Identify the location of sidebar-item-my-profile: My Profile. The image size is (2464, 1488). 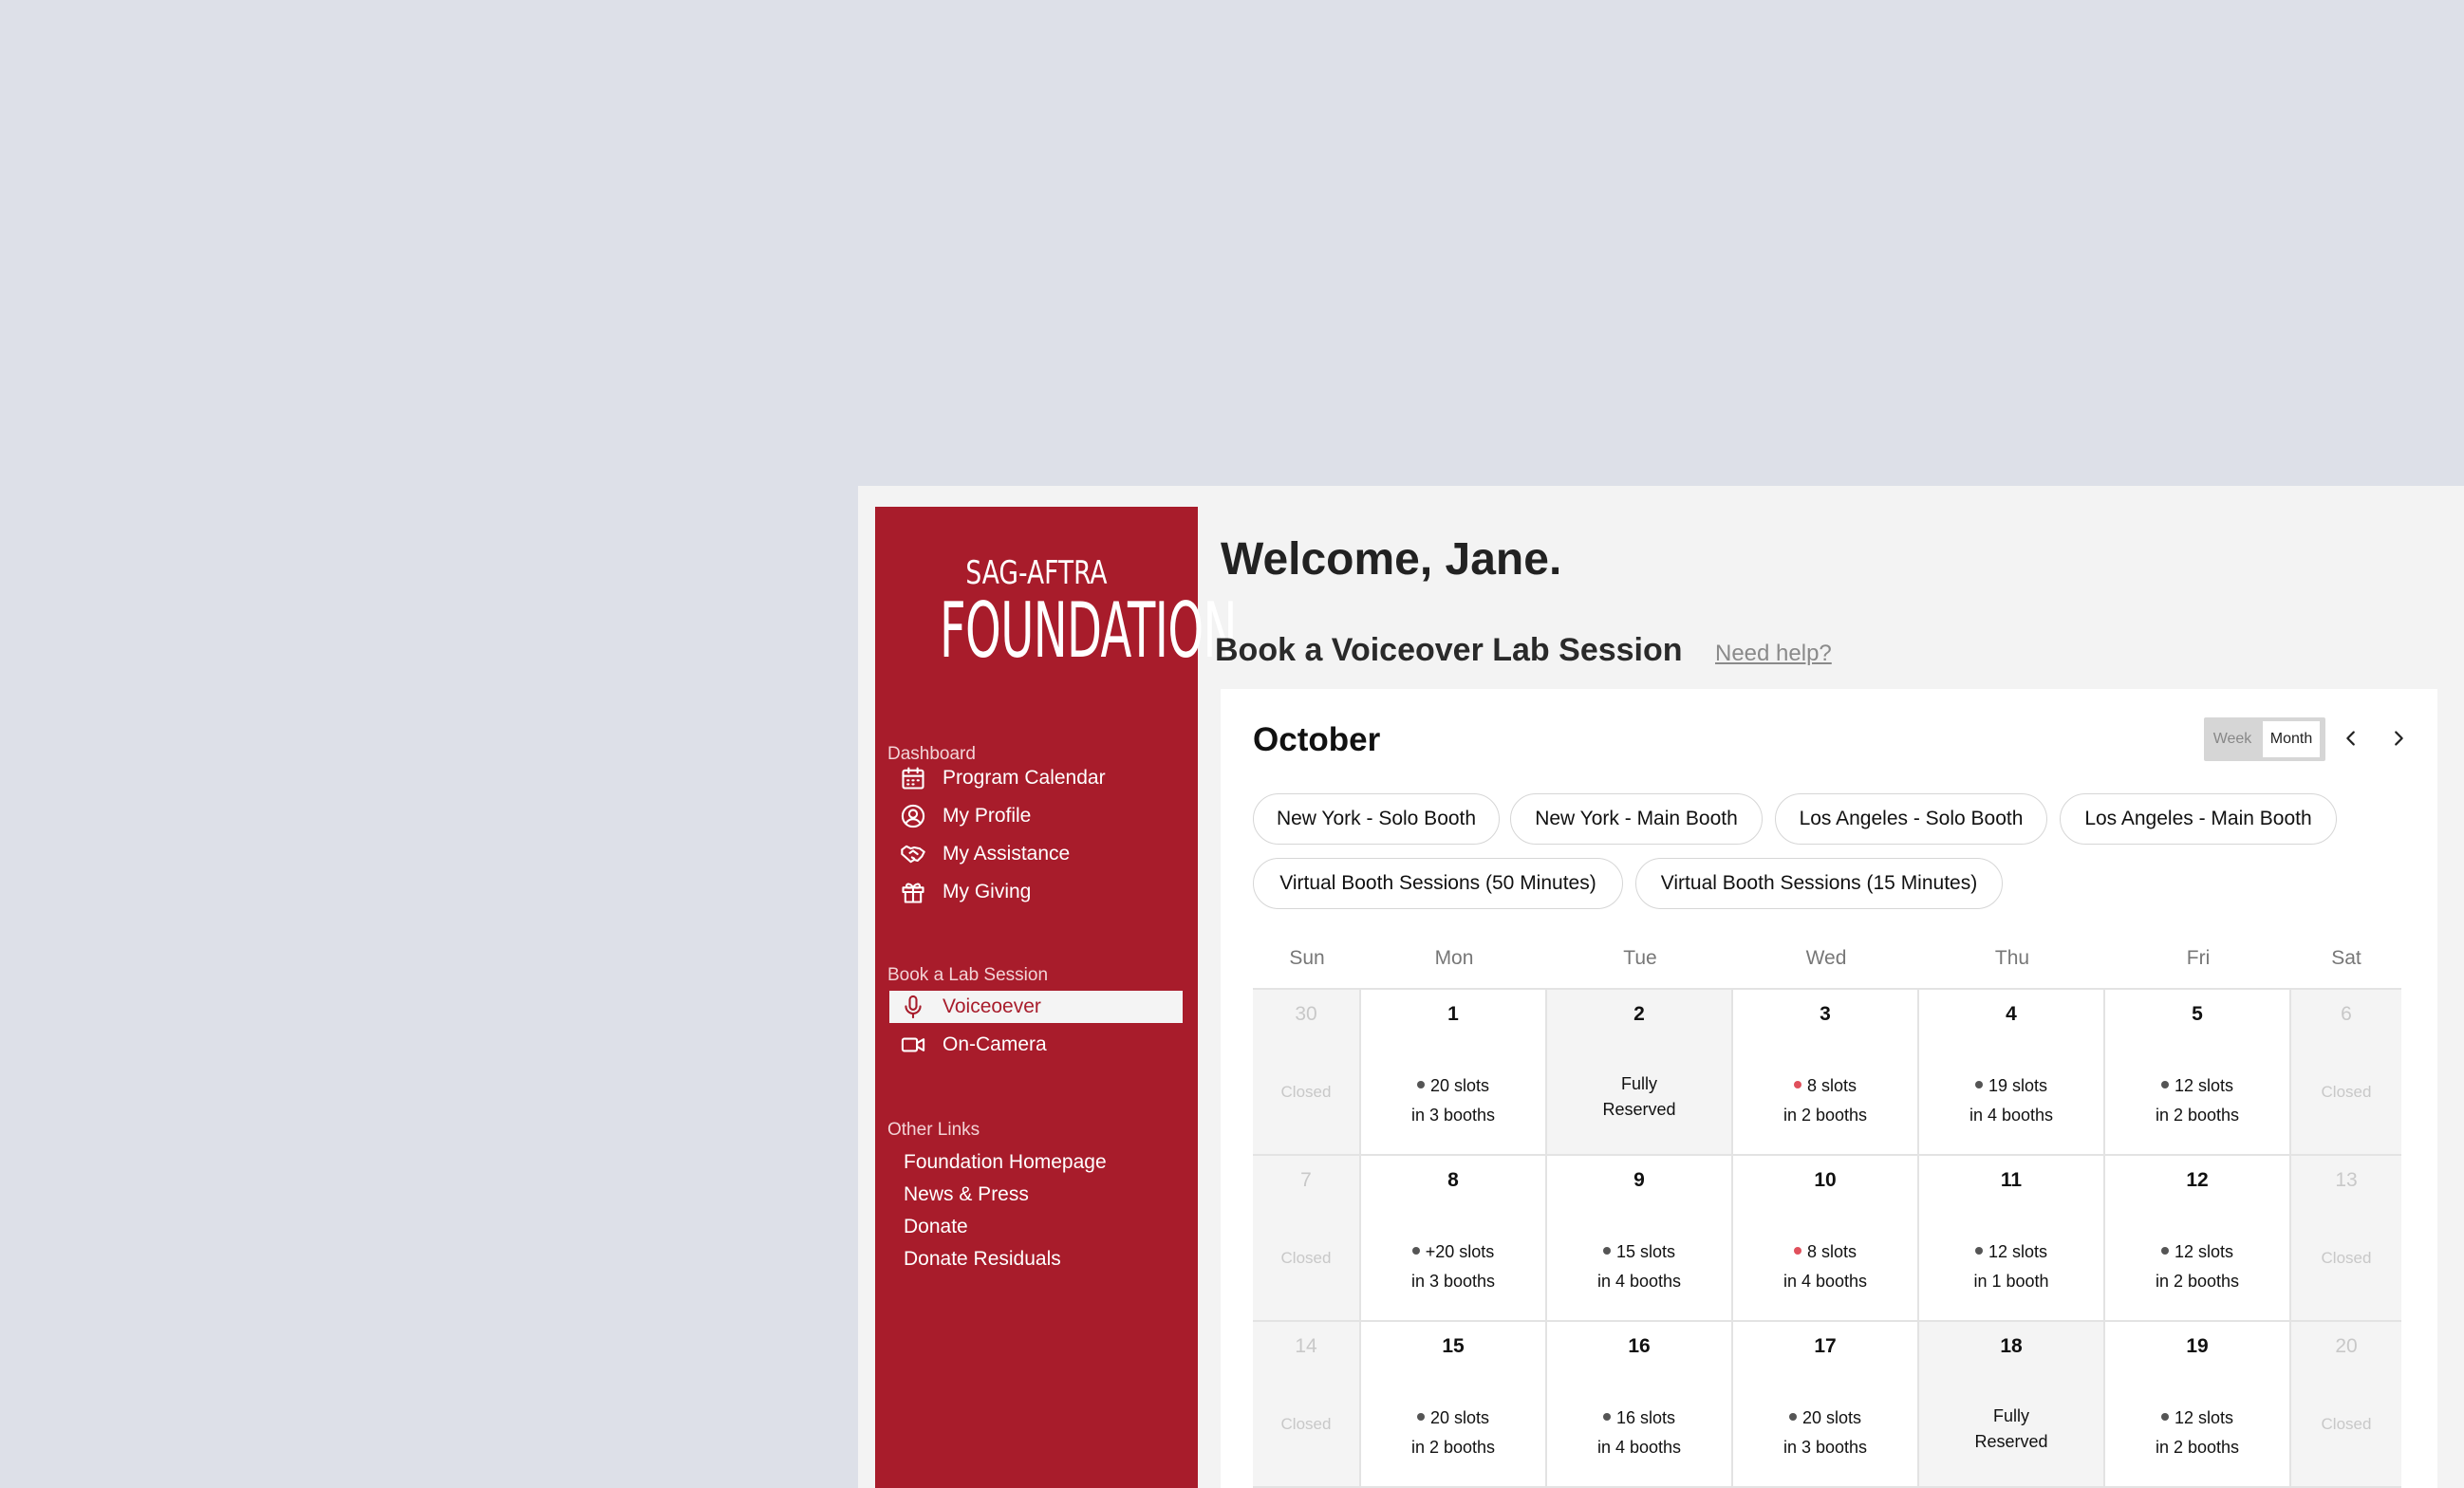
(1043, 816).